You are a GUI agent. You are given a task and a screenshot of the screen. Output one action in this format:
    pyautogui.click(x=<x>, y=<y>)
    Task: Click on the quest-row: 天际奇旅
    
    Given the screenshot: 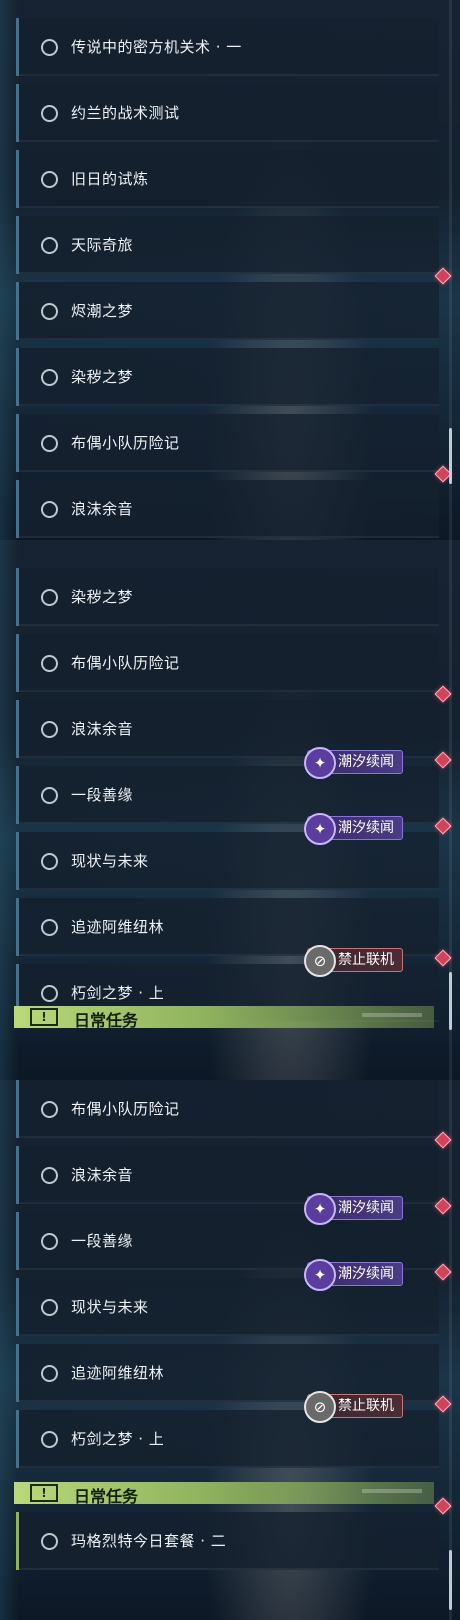 What is the action you would take?
    pyautogui.click(x=227, y=245)
    